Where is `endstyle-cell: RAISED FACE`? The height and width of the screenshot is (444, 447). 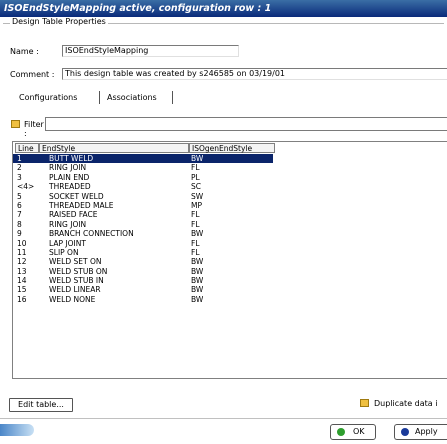
endstyle-cell: RAISED FACE is located at coordinates (73, 215).